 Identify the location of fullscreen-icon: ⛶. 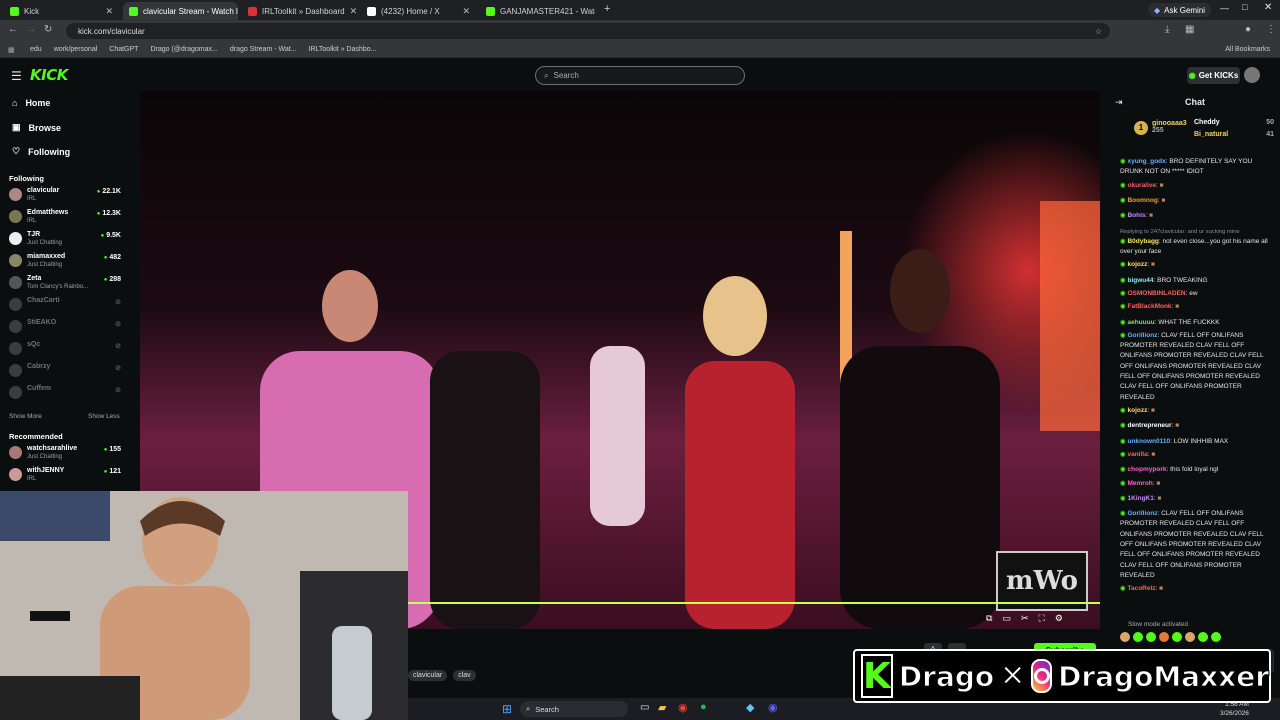
(1042, 618).